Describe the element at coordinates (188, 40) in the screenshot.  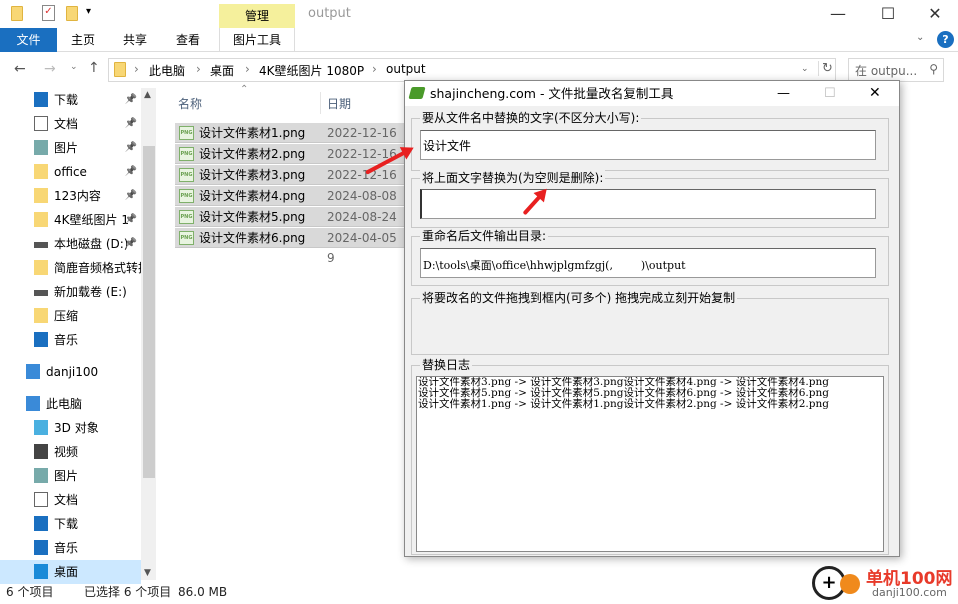
I see `tab-view: 查看` at that location.